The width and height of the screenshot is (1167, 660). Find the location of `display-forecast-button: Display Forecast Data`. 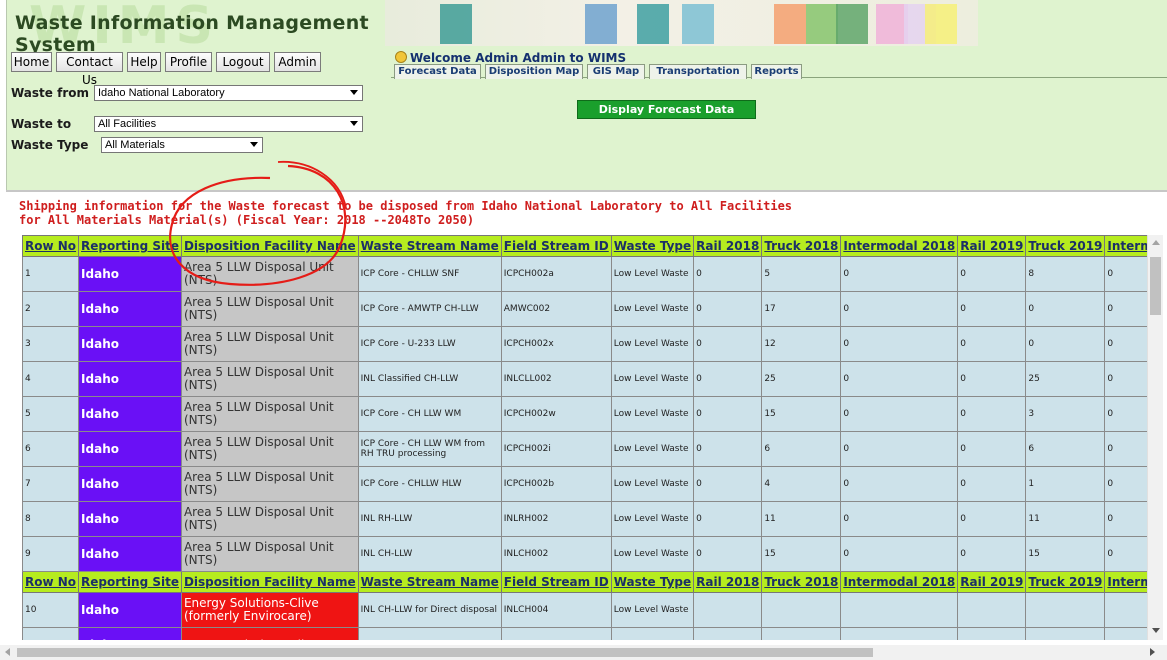

display-forecast-button: Display Forecast Data is located at coordinates (666, 109).